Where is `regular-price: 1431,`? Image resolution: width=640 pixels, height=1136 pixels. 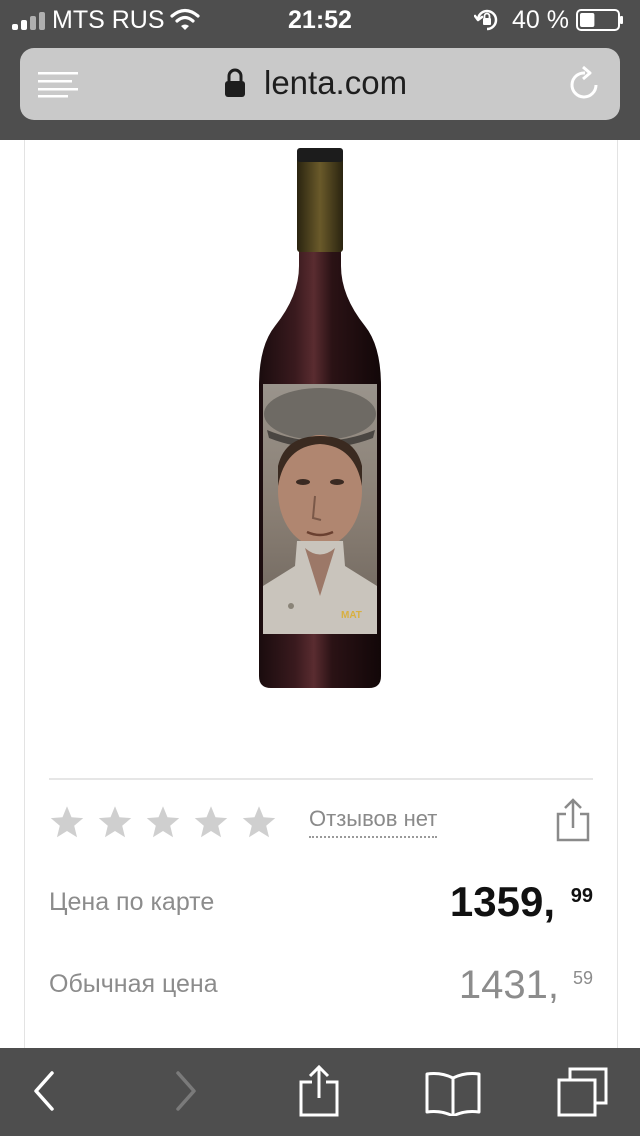 regular-price: 1431, is located at coordinates (508, 985).